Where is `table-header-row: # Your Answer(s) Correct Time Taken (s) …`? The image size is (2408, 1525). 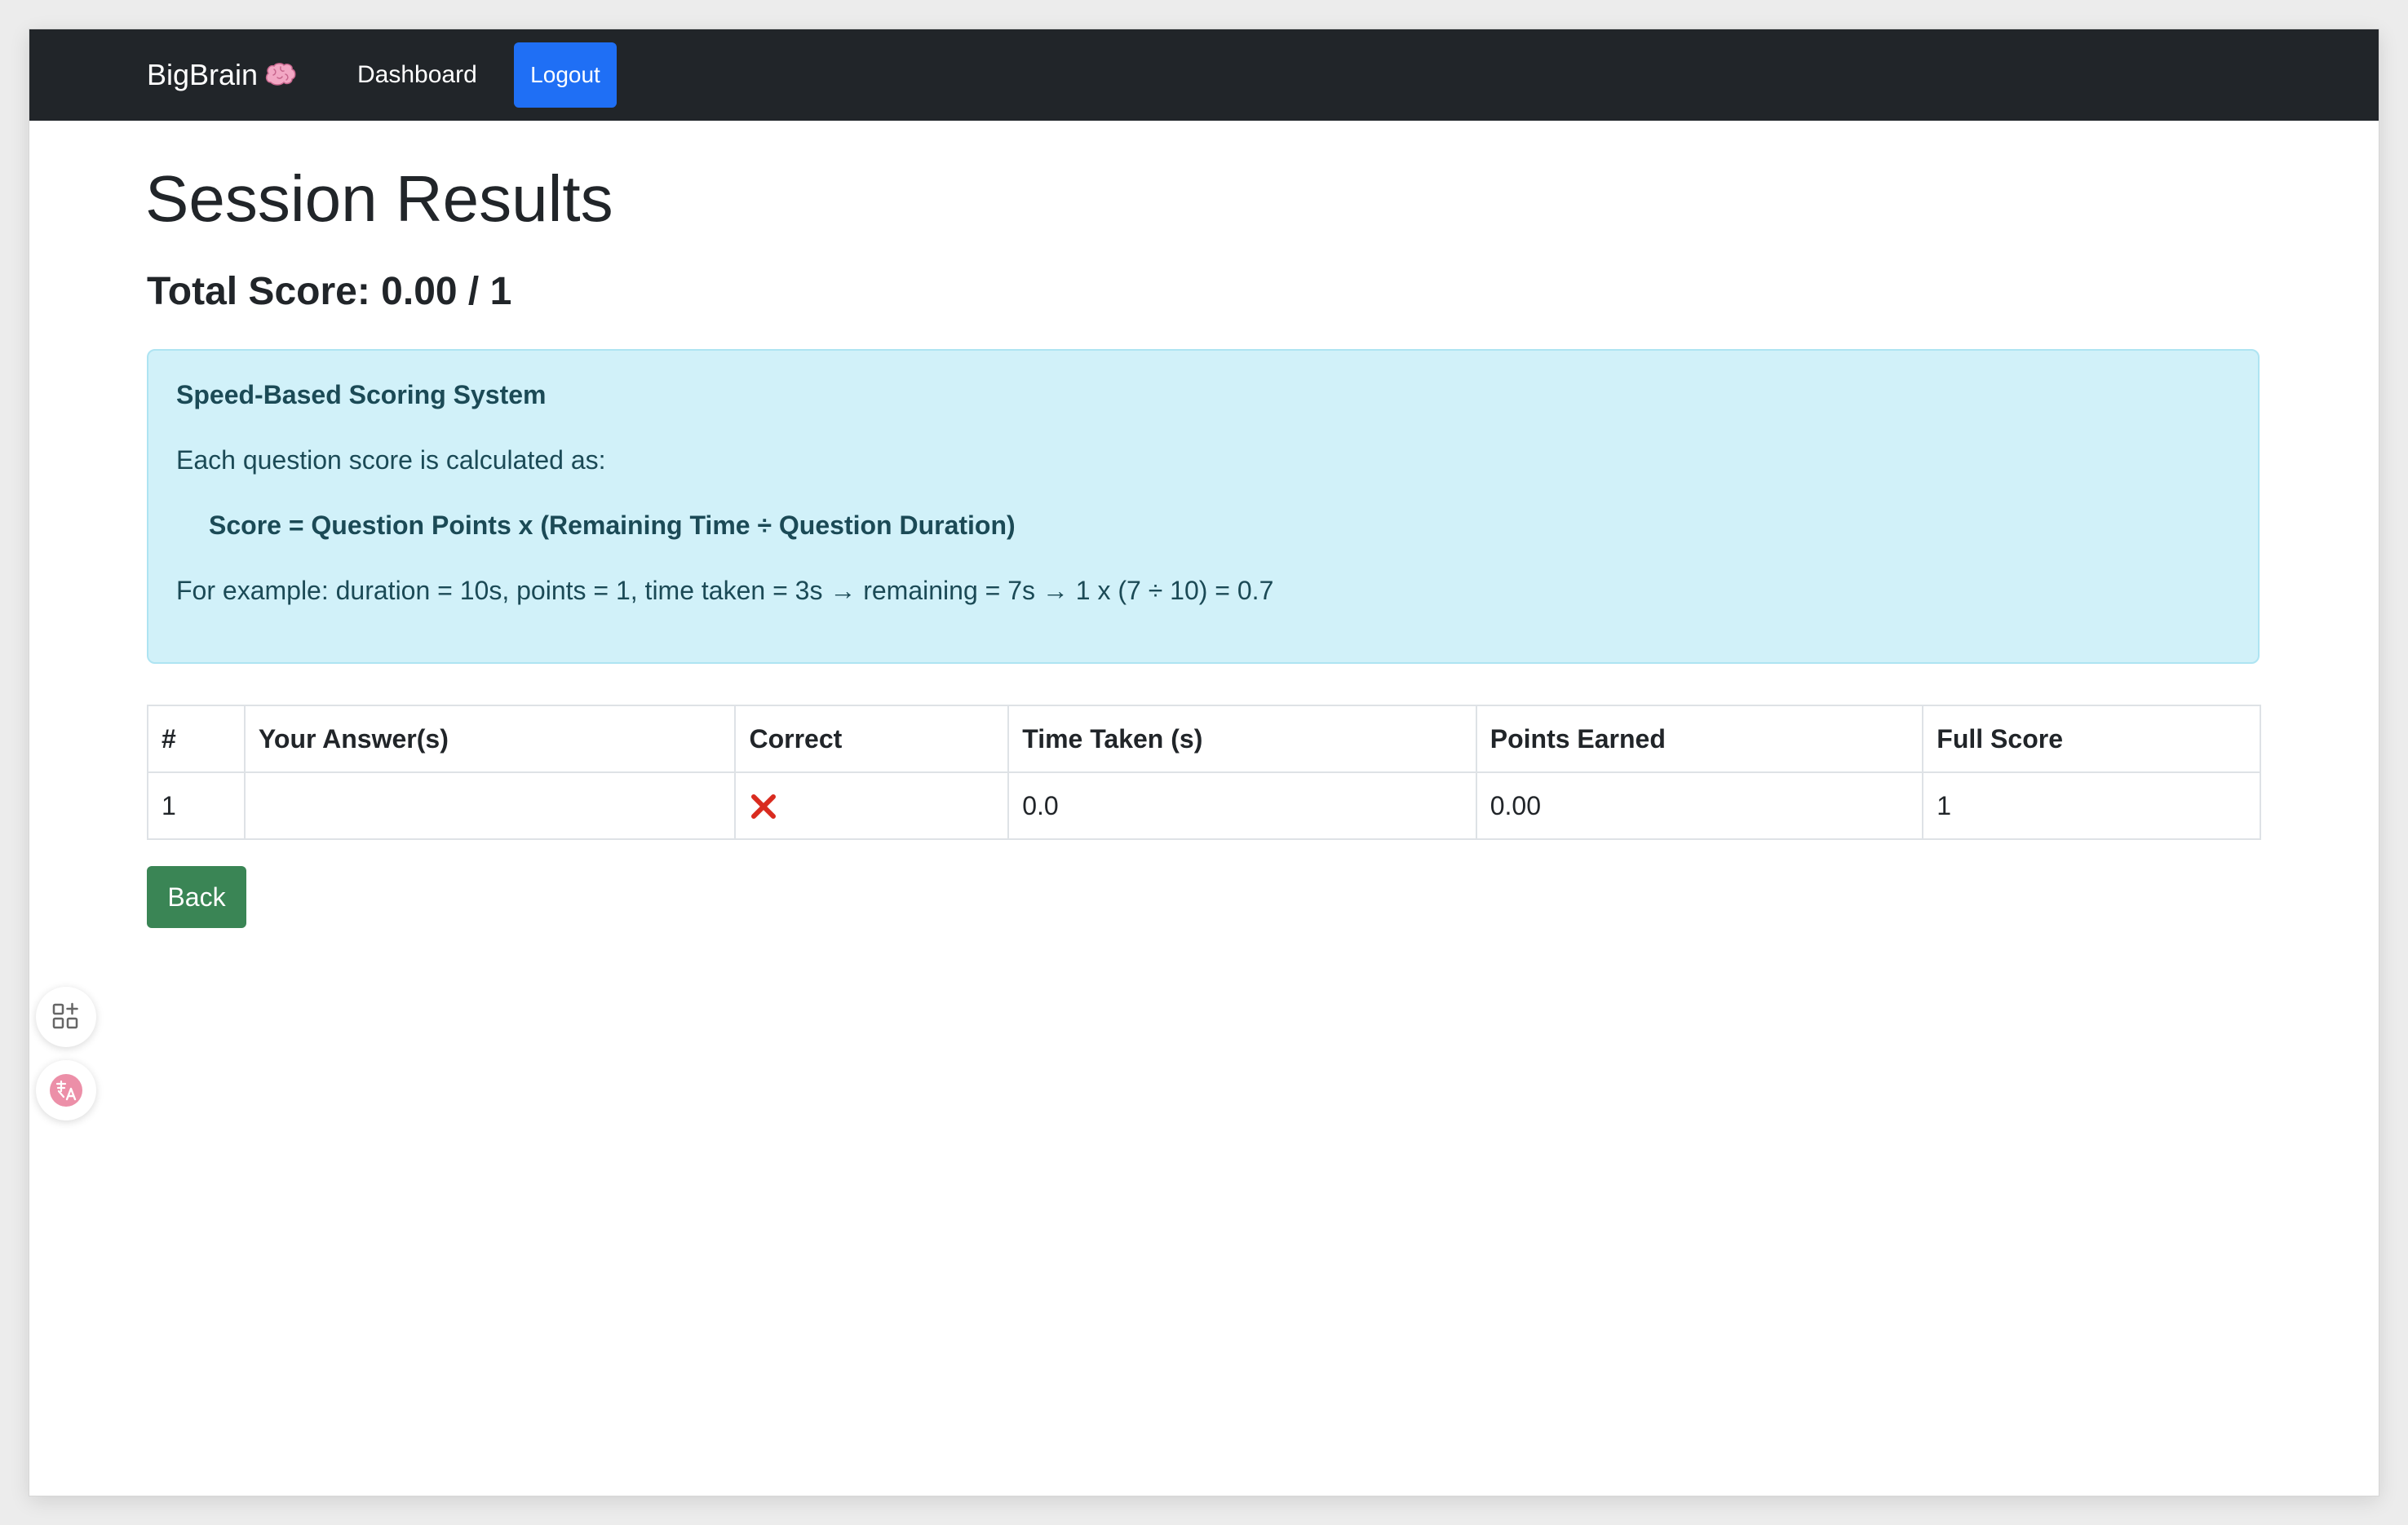 table-header-row: # Your Answer(s) Correct Time Taken (s) … is located at coordinates (1204, 739).